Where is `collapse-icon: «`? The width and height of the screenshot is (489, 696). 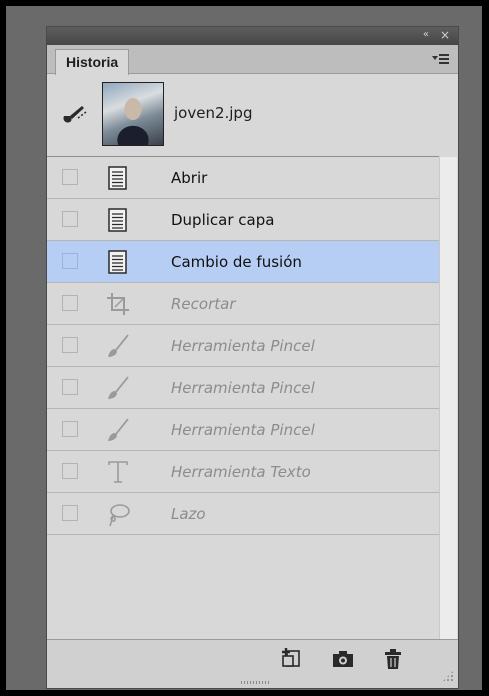 collapse-icon: « is located at coordinates (426, 34).